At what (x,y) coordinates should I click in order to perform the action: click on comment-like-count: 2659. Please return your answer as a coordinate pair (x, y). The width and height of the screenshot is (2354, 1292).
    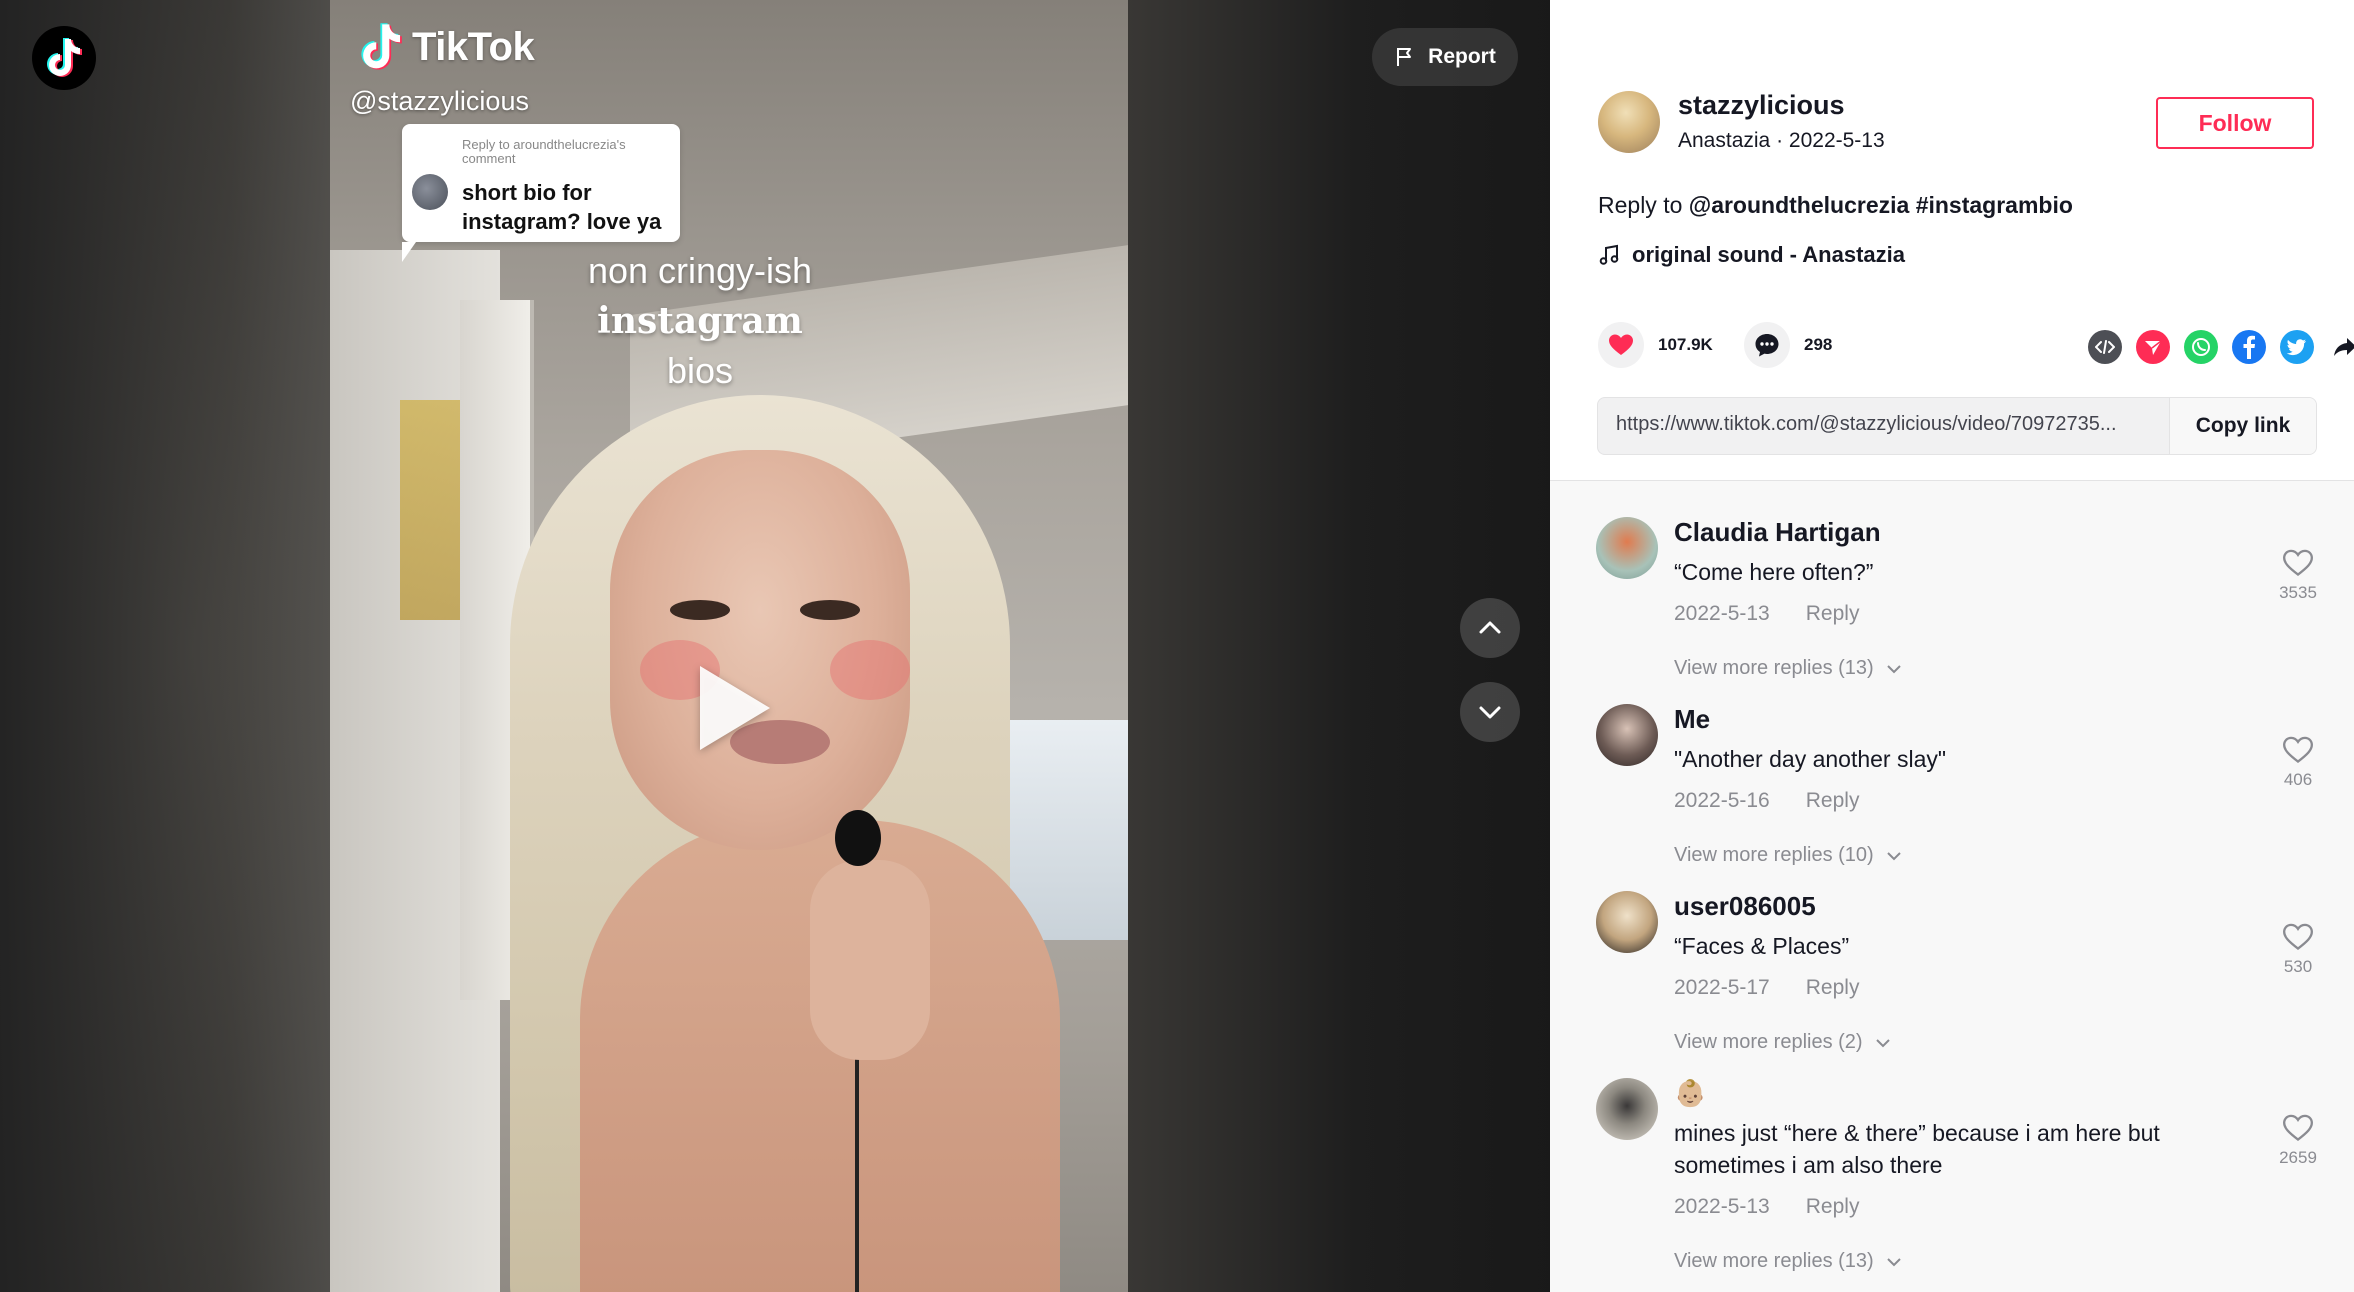
    Looking at the image, I should click on (2298, 1157).